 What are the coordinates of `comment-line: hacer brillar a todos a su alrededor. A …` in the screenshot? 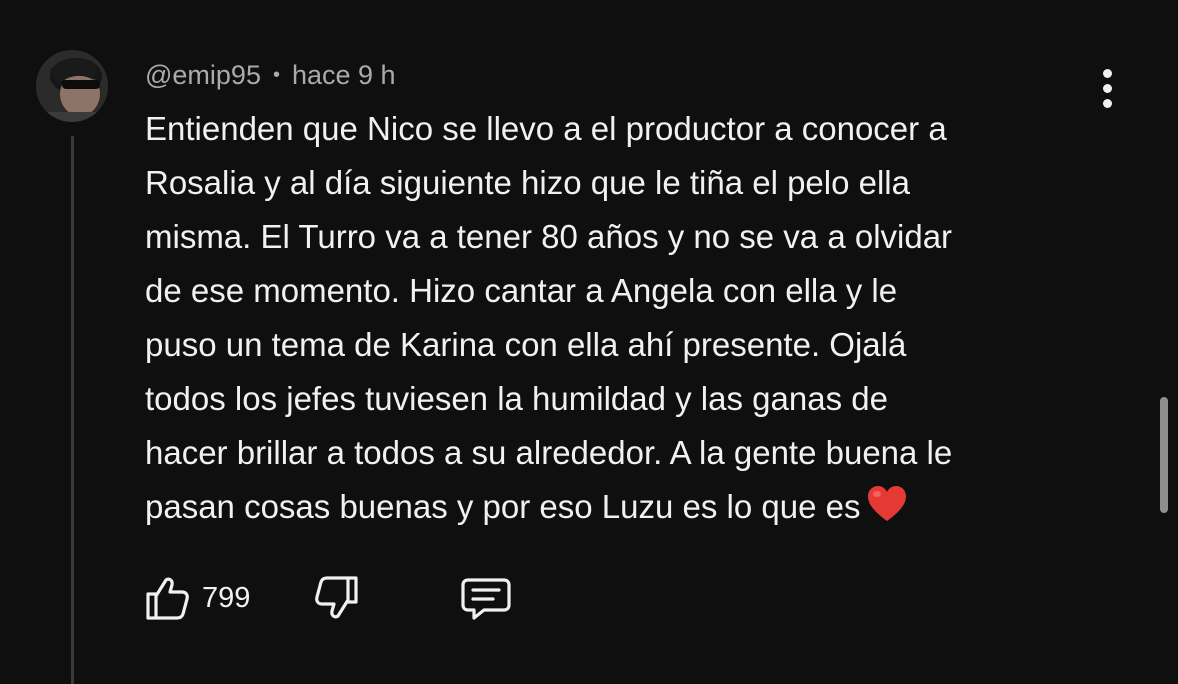 It's located at (549, 452).